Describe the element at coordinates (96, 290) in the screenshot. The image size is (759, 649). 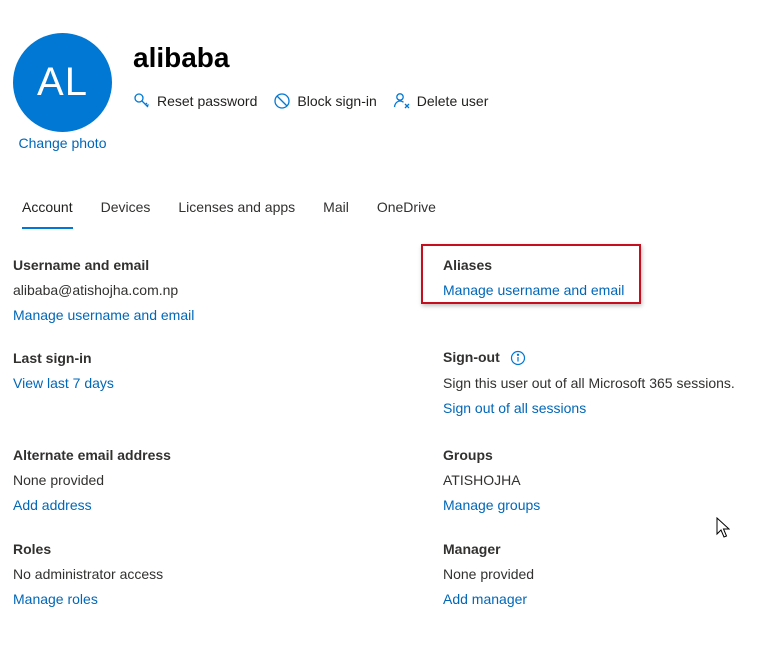
I see `username-value: alibaba@atishojha.com.np` at that location.